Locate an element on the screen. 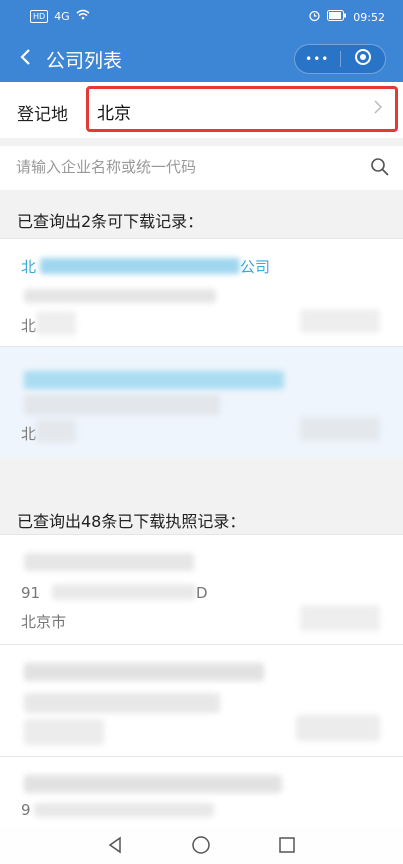 The height and width of the screenshot is (864, 403). clock-time: 09:52 is located at coordinates (369, 17).